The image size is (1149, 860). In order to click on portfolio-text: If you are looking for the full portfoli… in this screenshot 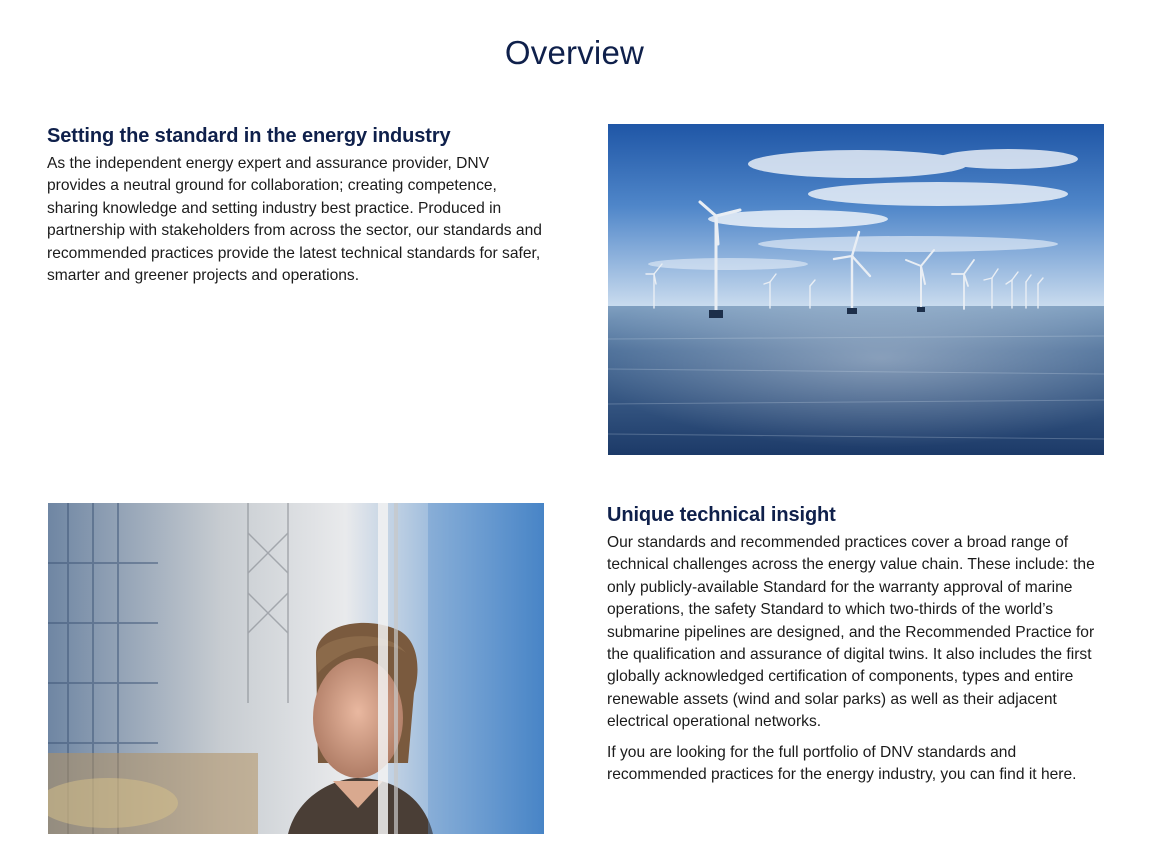, I will do `click(824, 763)`.